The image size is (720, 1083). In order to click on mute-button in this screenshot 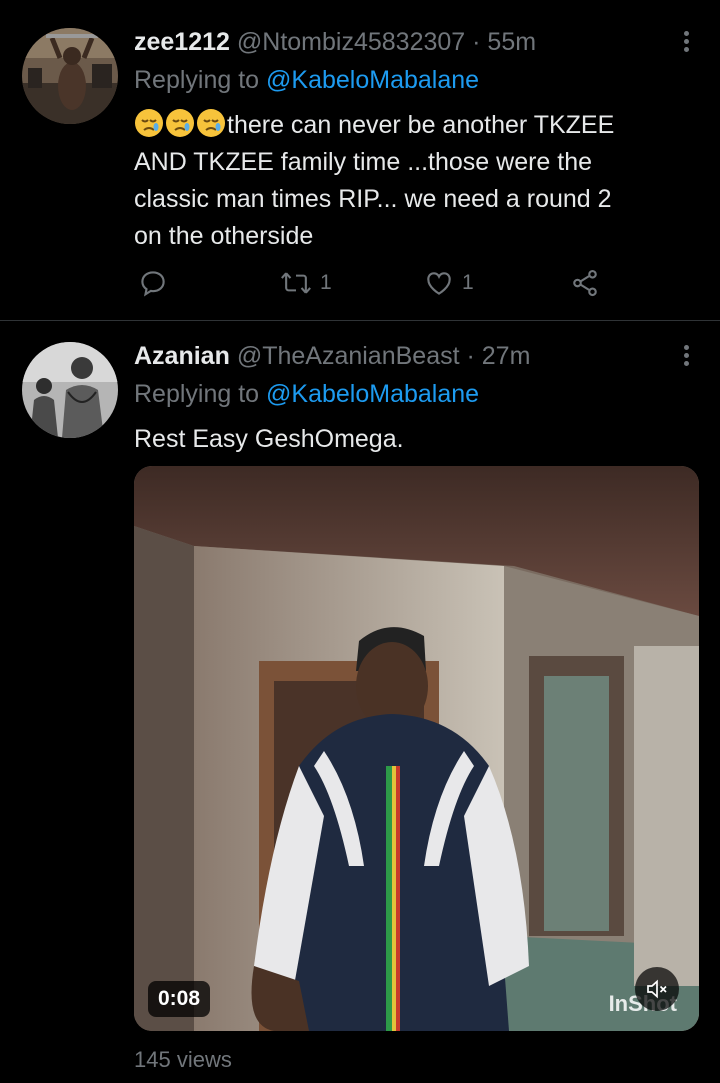, I will do `click(657, 989)`.